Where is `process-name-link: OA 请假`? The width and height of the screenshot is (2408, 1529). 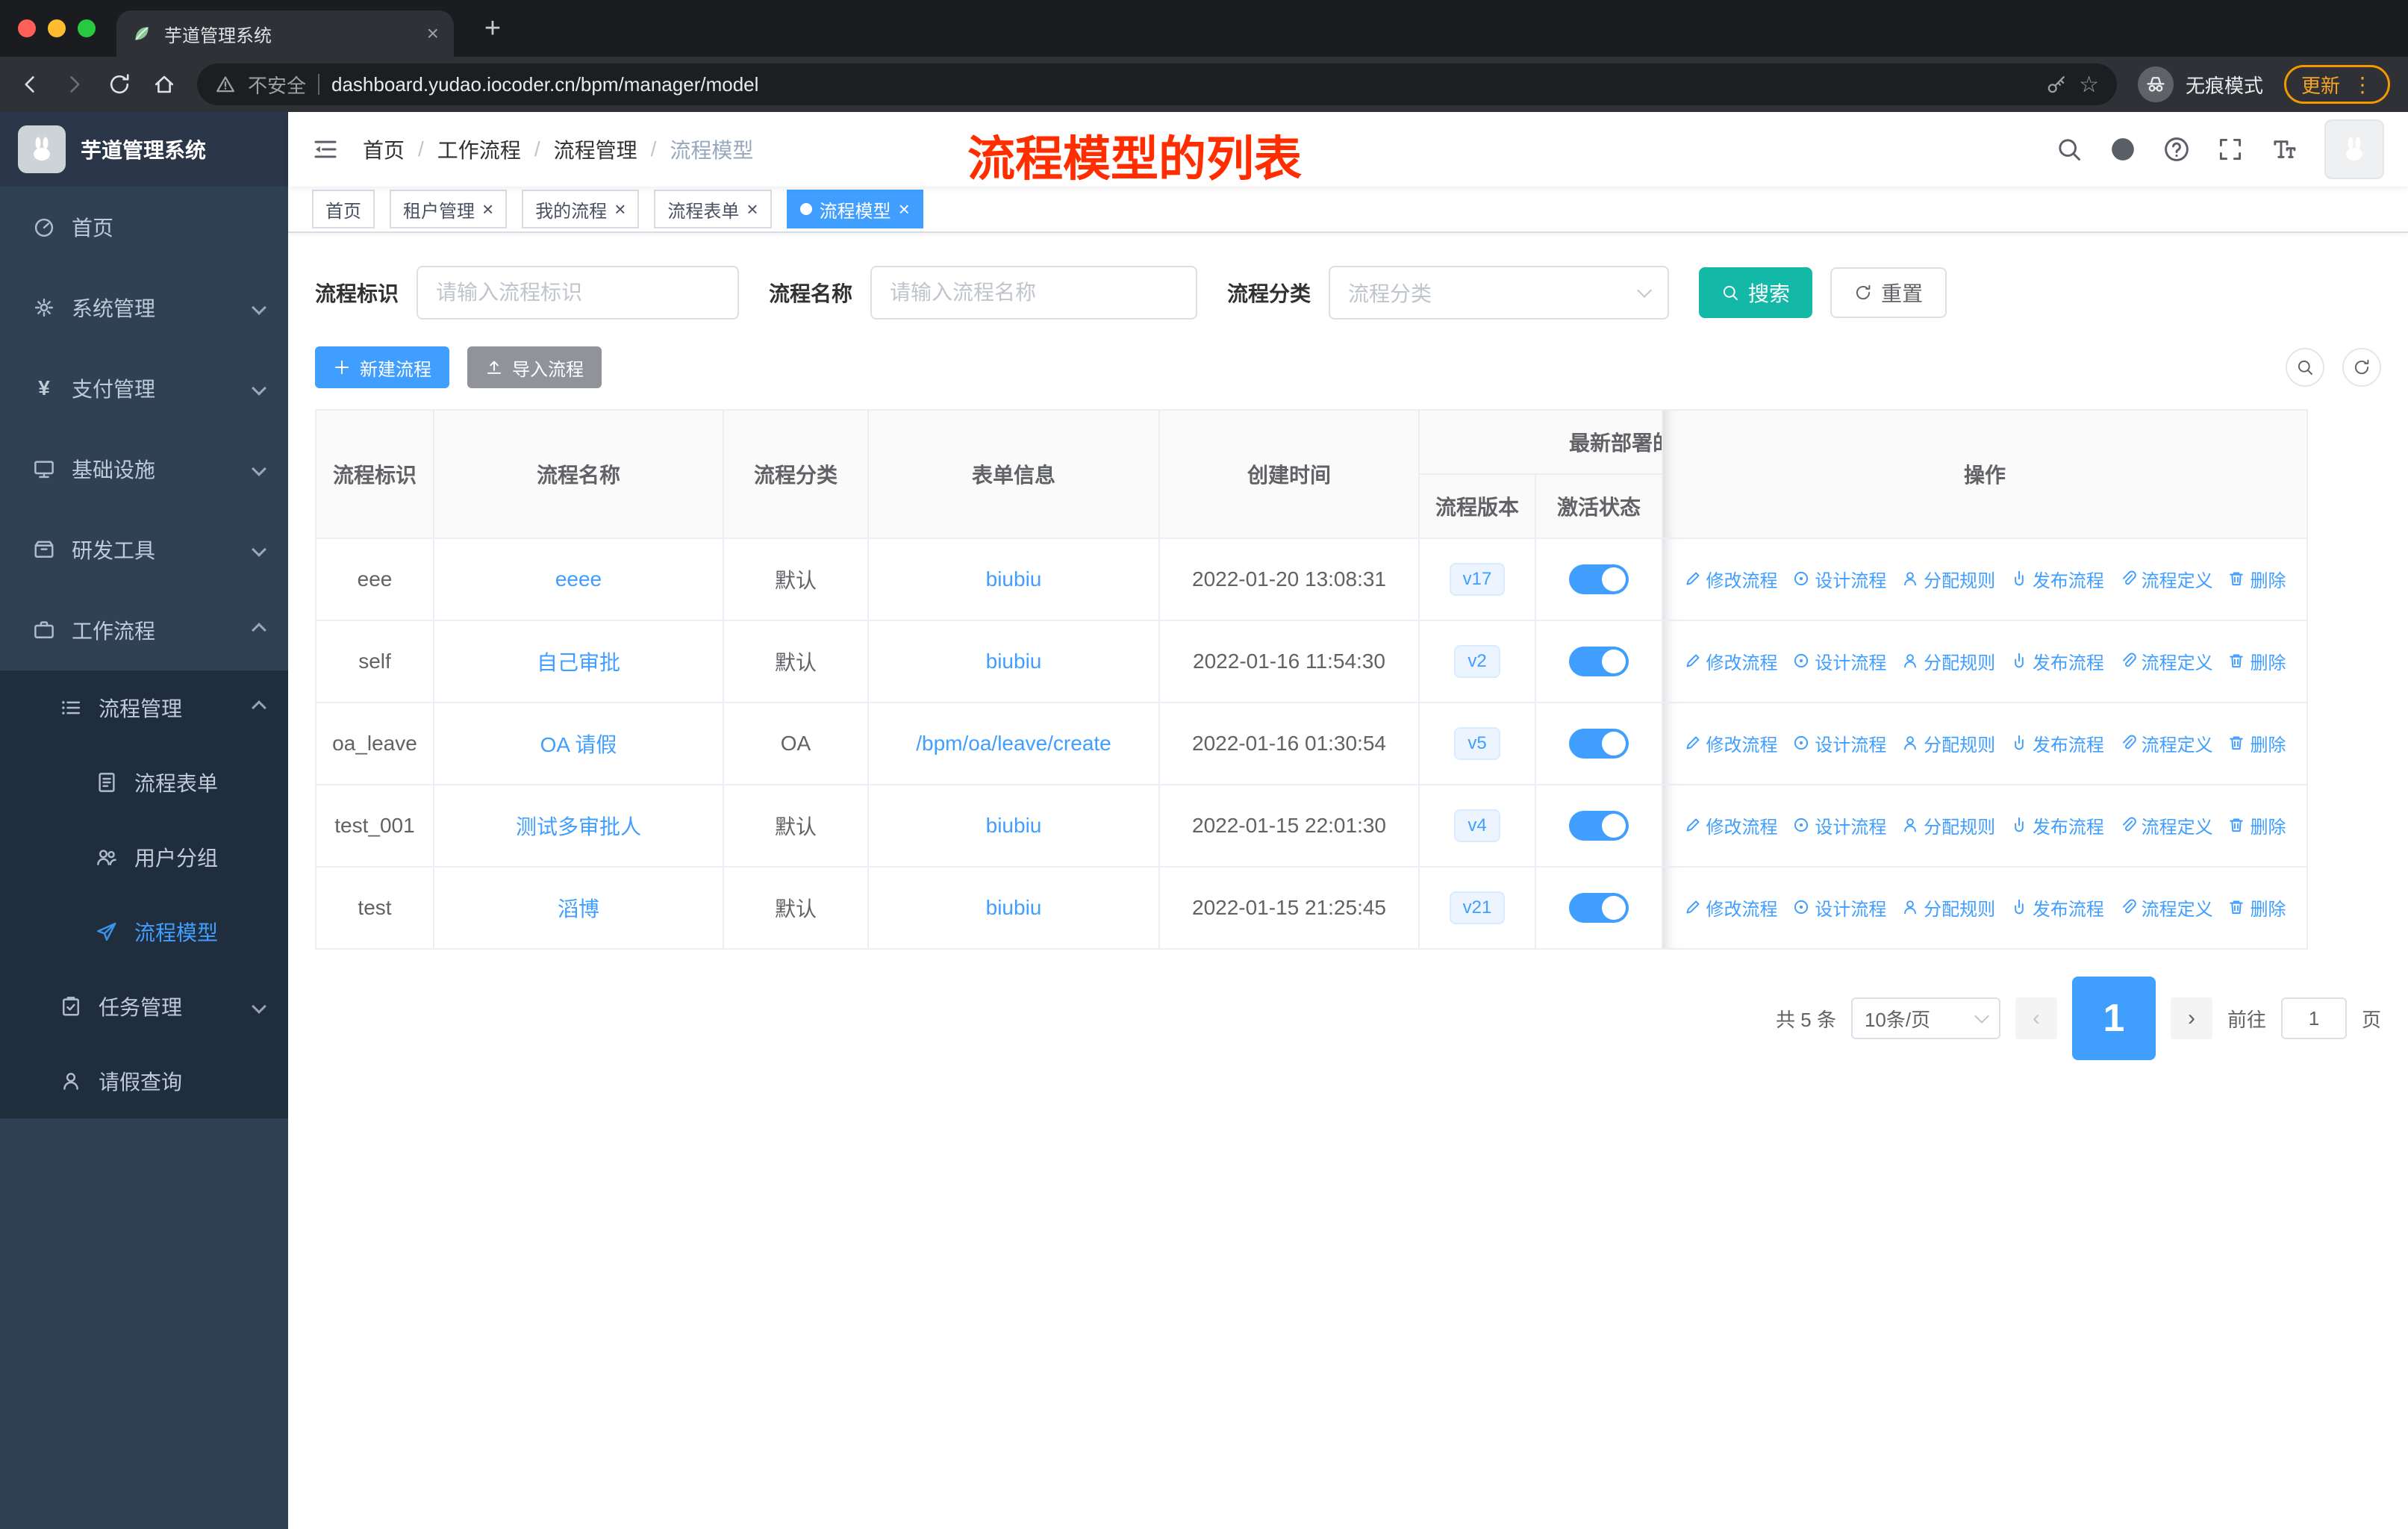
process-name-link: OA 请假 is located at coordinates (578, 744).